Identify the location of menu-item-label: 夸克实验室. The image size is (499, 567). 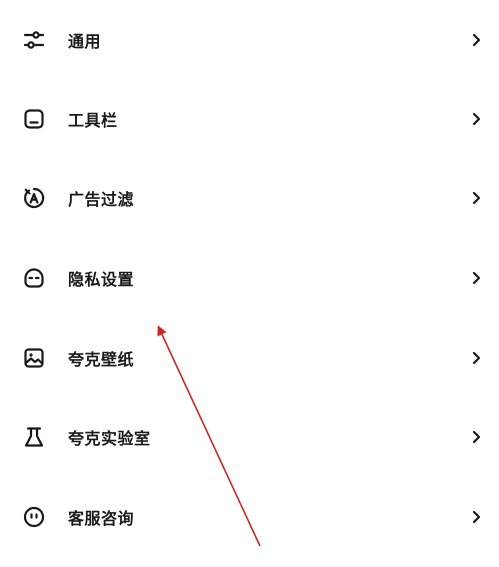
(109, 438).